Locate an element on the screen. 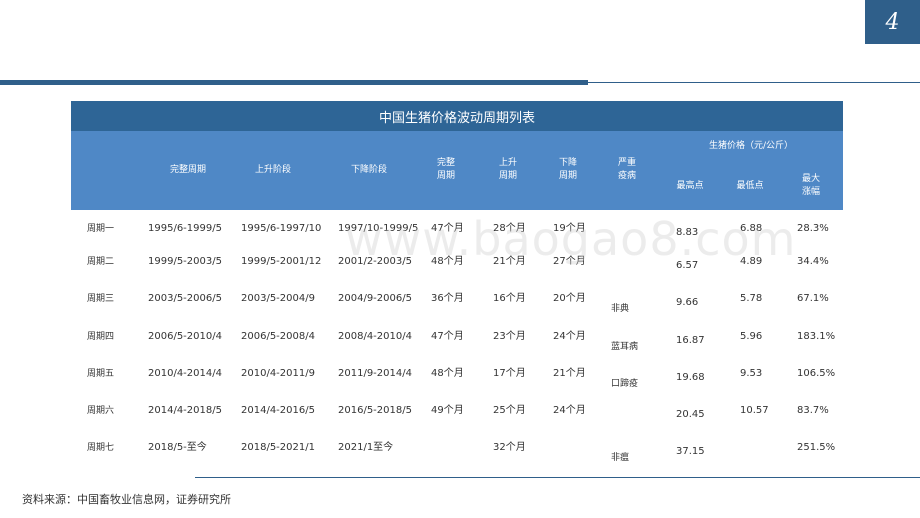 This screenshot has height=518, width=920. header-rising-stage: 上升阶段 is located at coordinates (272, 170).